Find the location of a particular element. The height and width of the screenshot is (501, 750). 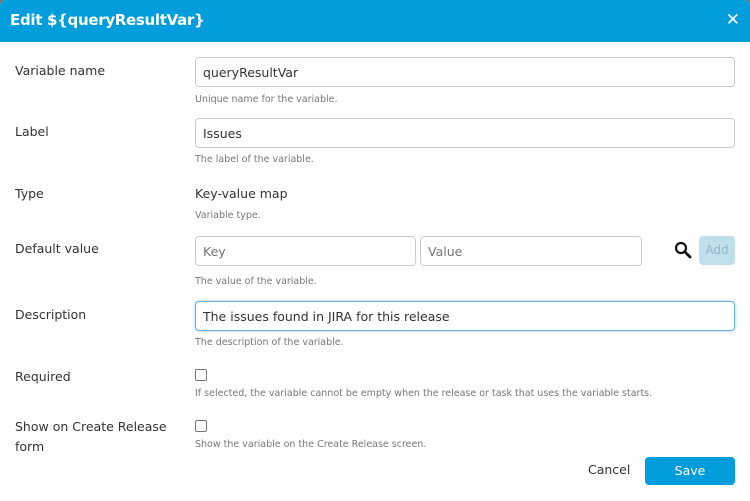

show-on-create-label-line1: Show on Create Release is located at coordinates (91, 426).